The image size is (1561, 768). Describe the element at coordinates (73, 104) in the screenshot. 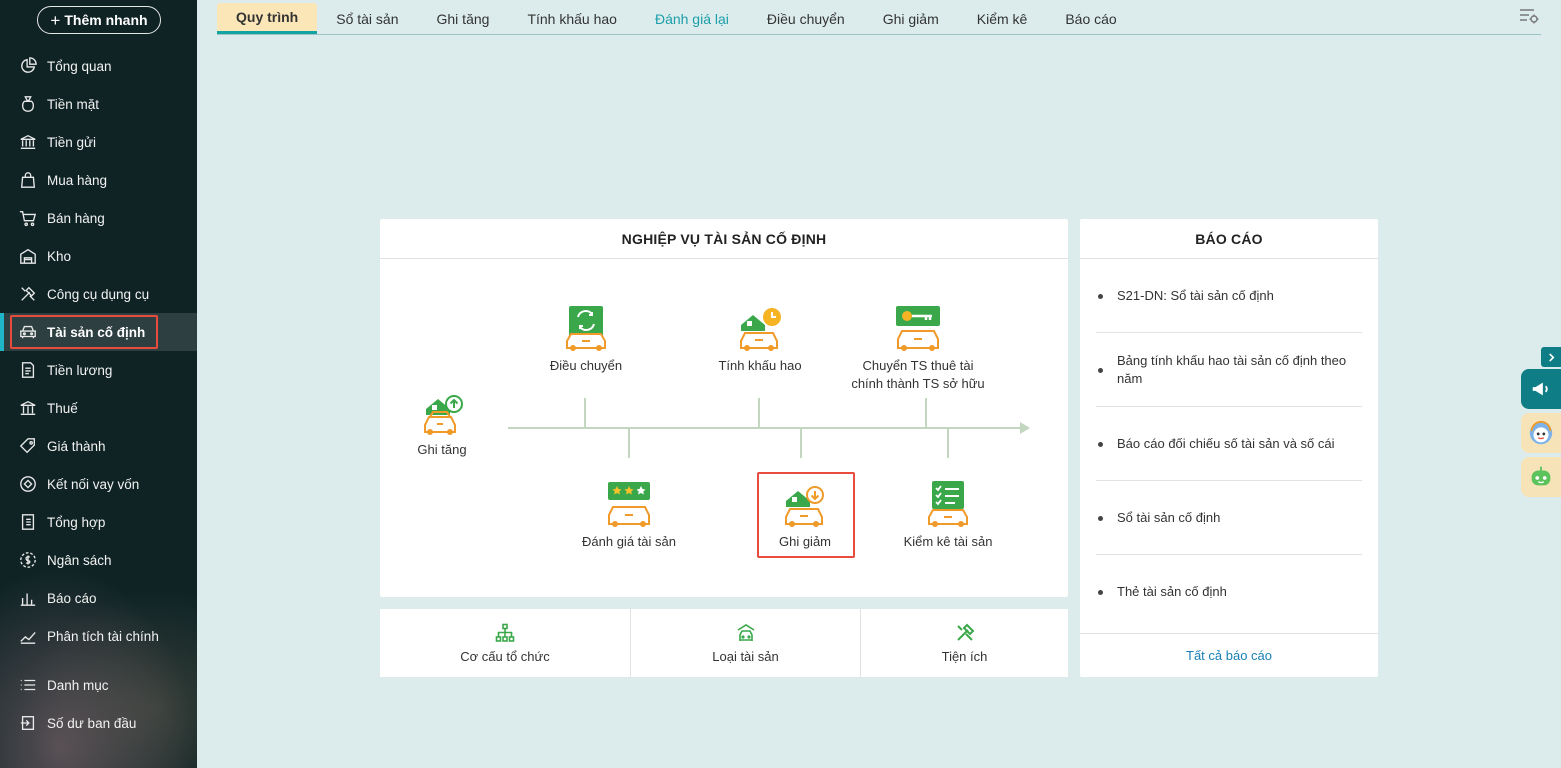

I see `sidebar-item-label: Tiền mặt` at that location.